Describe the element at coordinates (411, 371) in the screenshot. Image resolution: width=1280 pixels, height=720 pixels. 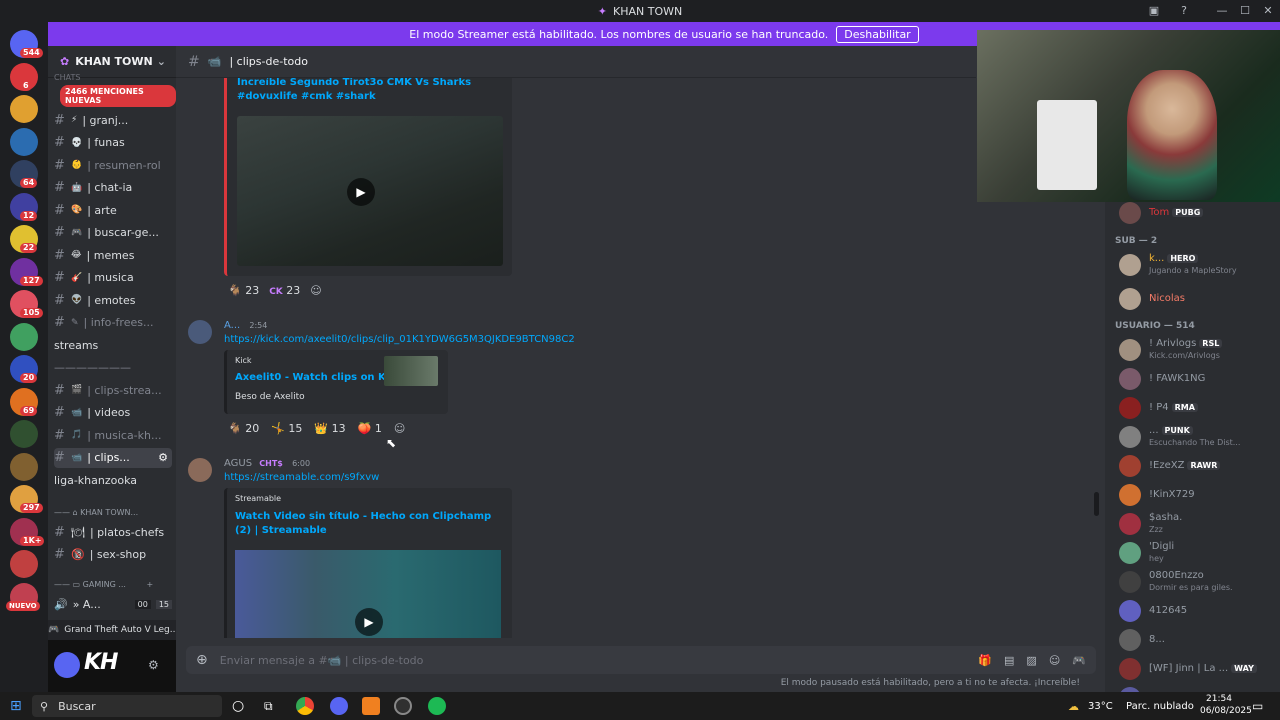
I see `embed-thumbnail` at that location.